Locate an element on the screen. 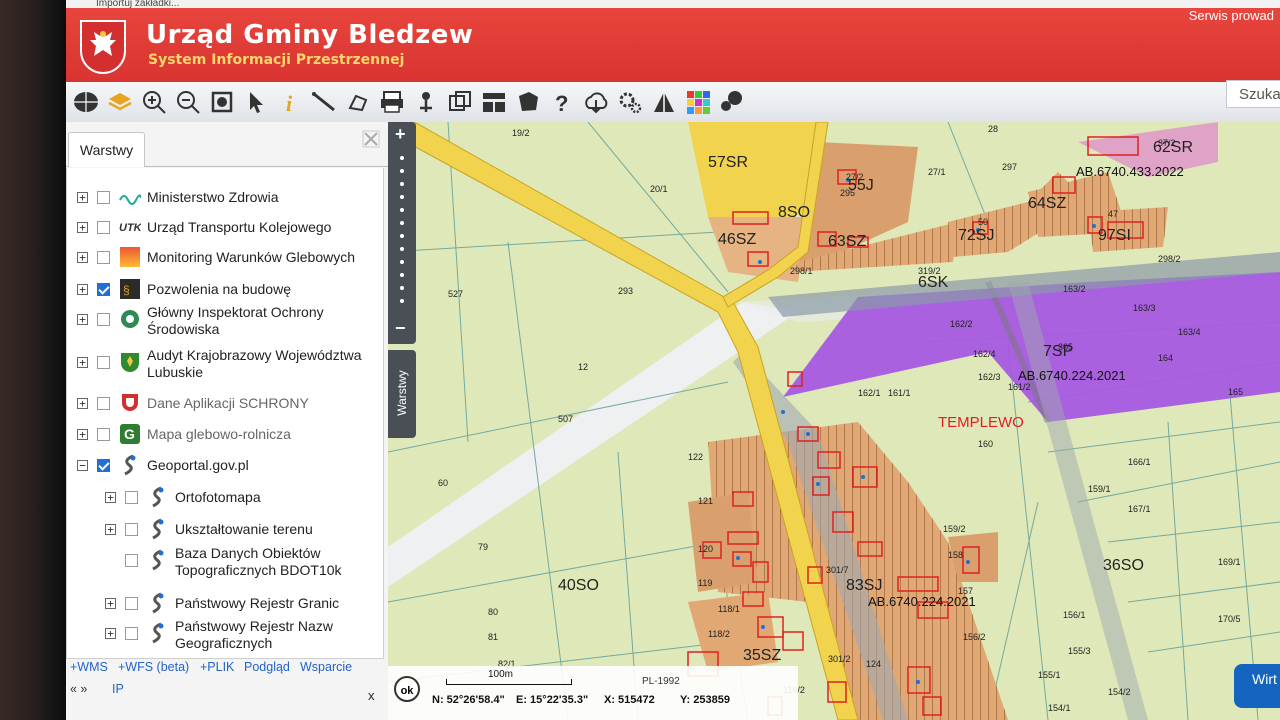 The width and height of the screenshot is (1280, 720). pointer-icon is located at coordinates (256, 102).